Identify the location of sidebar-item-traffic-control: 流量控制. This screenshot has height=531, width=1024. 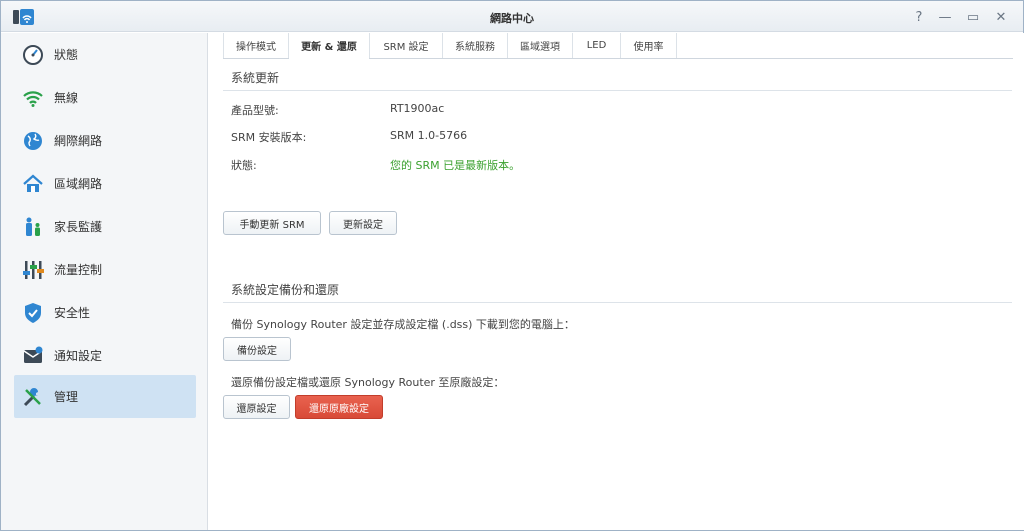
(105, 269).